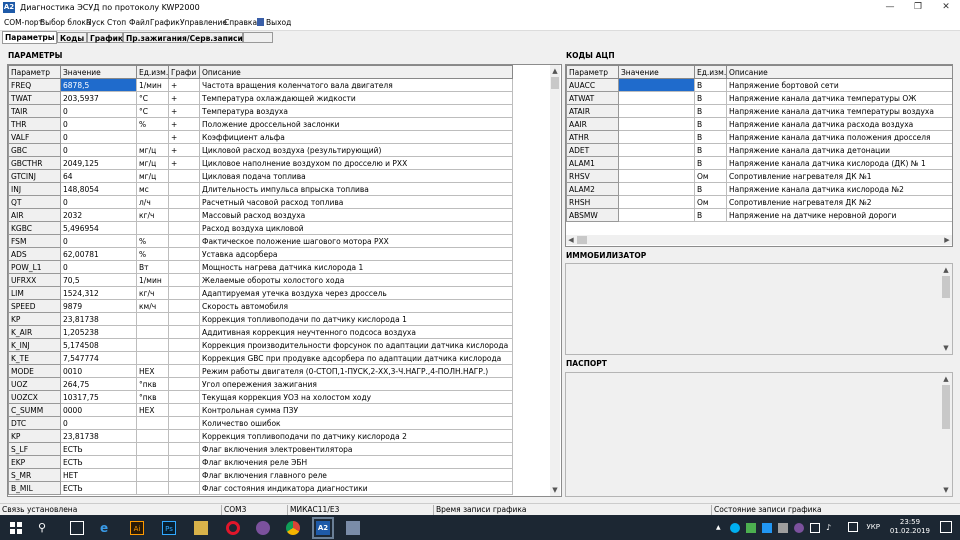 The image size is (960, 540). I want to click on close-button: ✕, so click(946, 8).